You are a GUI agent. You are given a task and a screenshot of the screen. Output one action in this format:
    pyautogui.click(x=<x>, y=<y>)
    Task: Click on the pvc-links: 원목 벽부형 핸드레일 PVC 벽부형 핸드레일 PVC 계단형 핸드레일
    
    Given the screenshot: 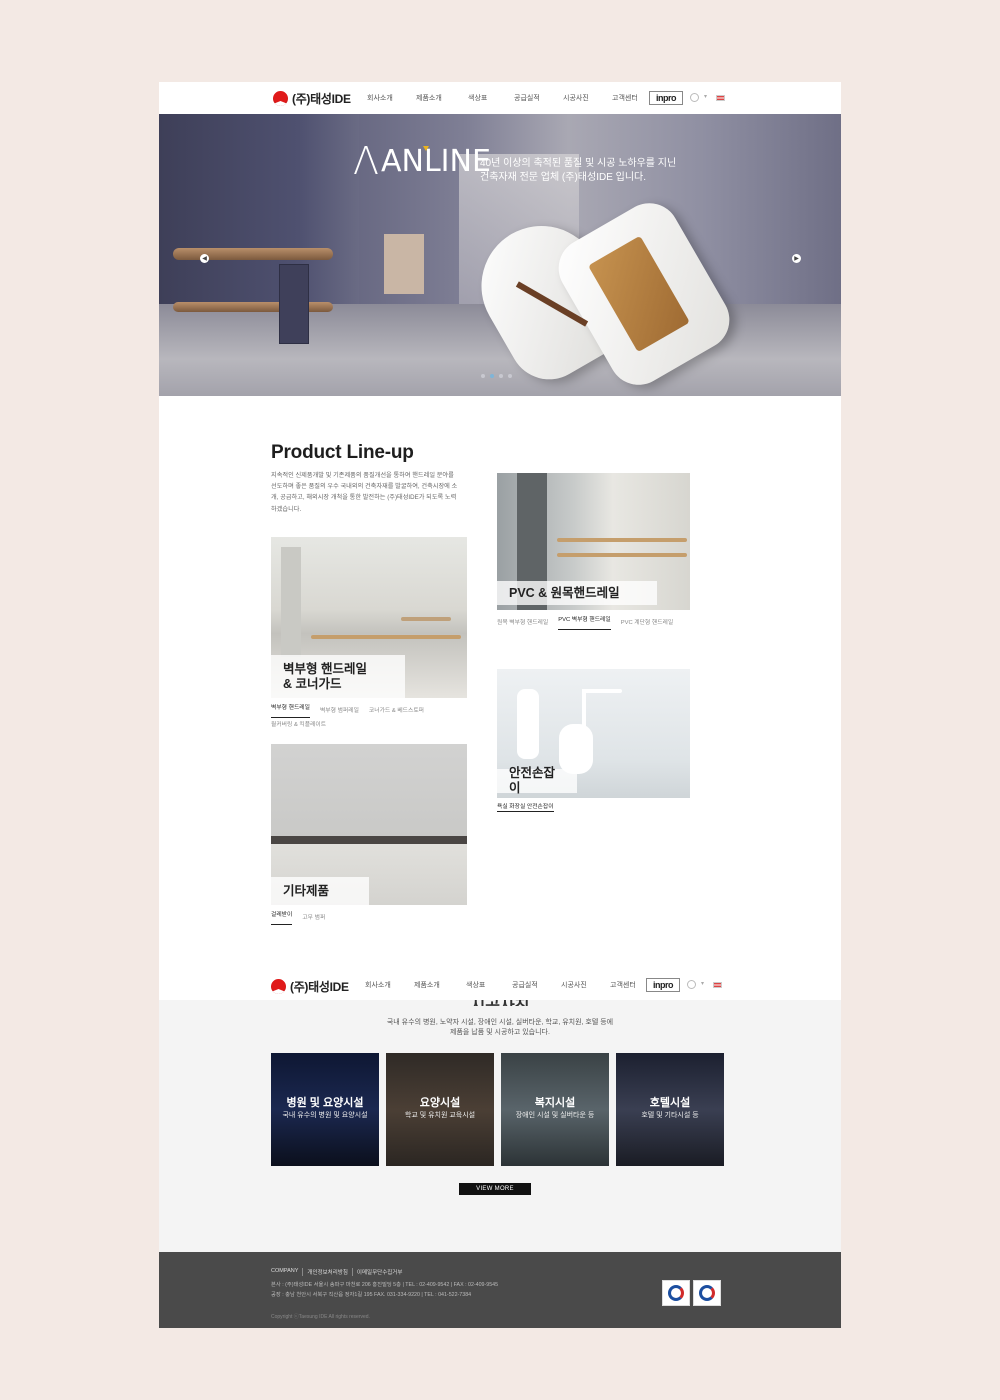 What is the action you would take?
    pyautogui.click(x=597, y=623)
    